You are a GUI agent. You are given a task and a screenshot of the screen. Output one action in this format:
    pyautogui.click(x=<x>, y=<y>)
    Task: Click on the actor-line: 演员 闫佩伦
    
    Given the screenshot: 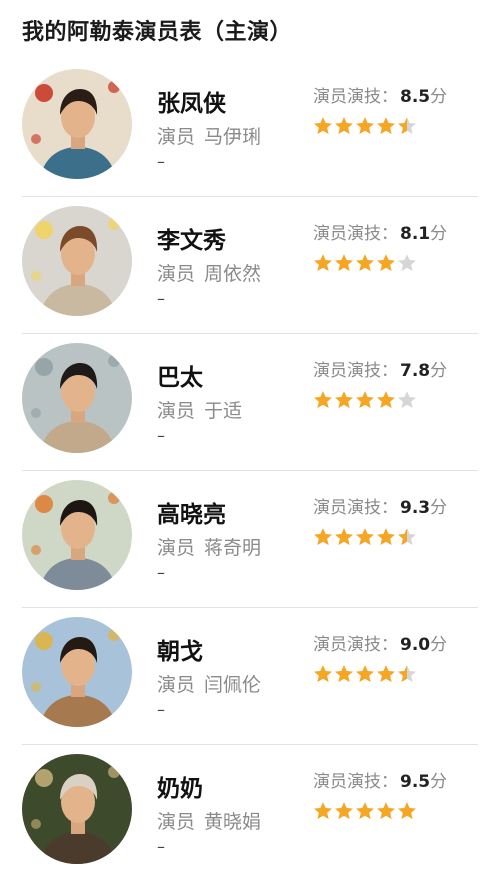 What is the action you would take?
    pyautogui.click(x=209, y=683)
    